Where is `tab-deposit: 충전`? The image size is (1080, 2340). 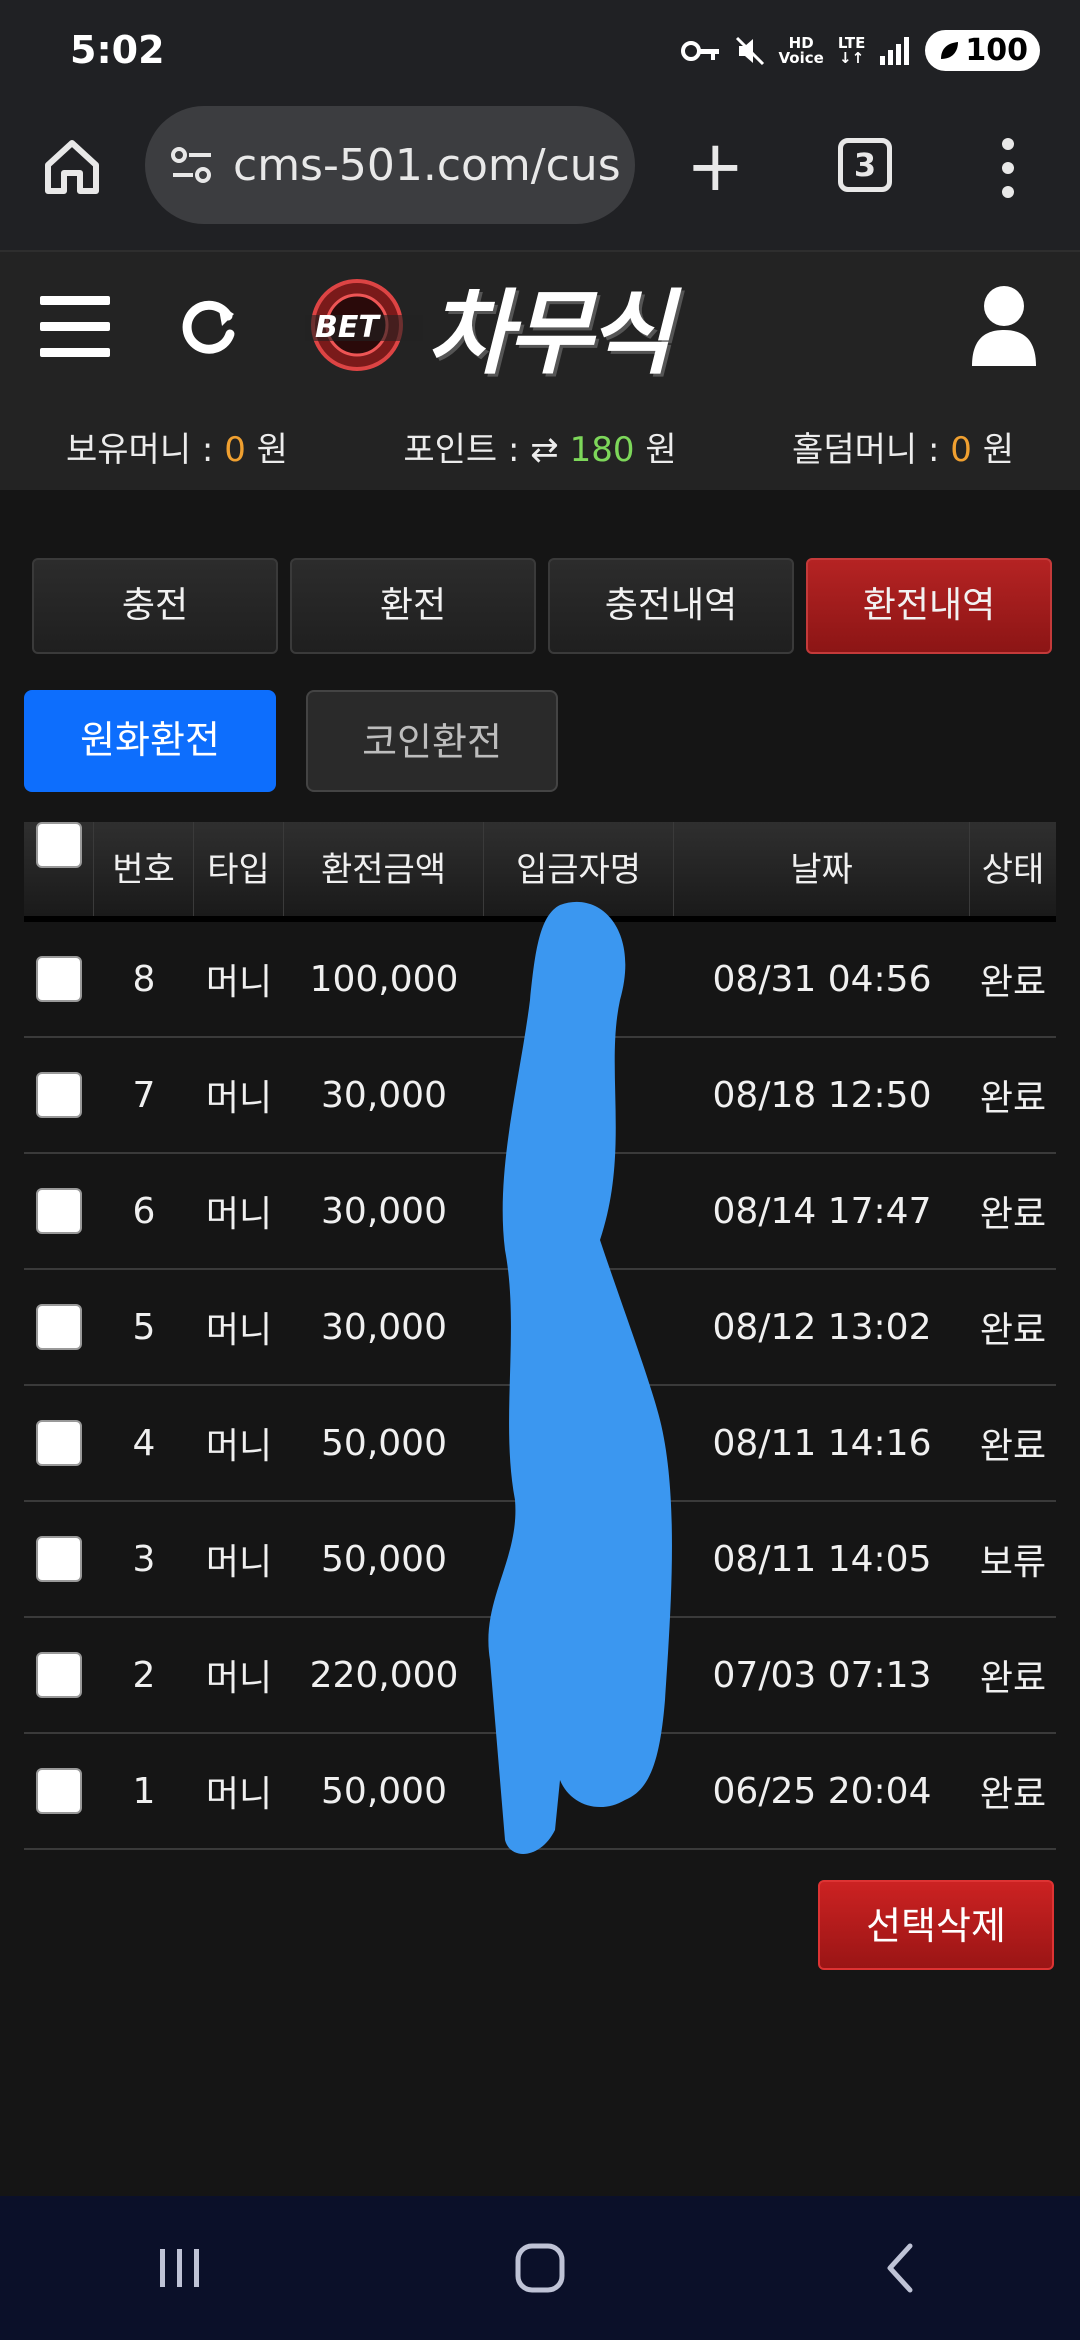
tab-deposit: 충전 is located at coordinates (155, 606).